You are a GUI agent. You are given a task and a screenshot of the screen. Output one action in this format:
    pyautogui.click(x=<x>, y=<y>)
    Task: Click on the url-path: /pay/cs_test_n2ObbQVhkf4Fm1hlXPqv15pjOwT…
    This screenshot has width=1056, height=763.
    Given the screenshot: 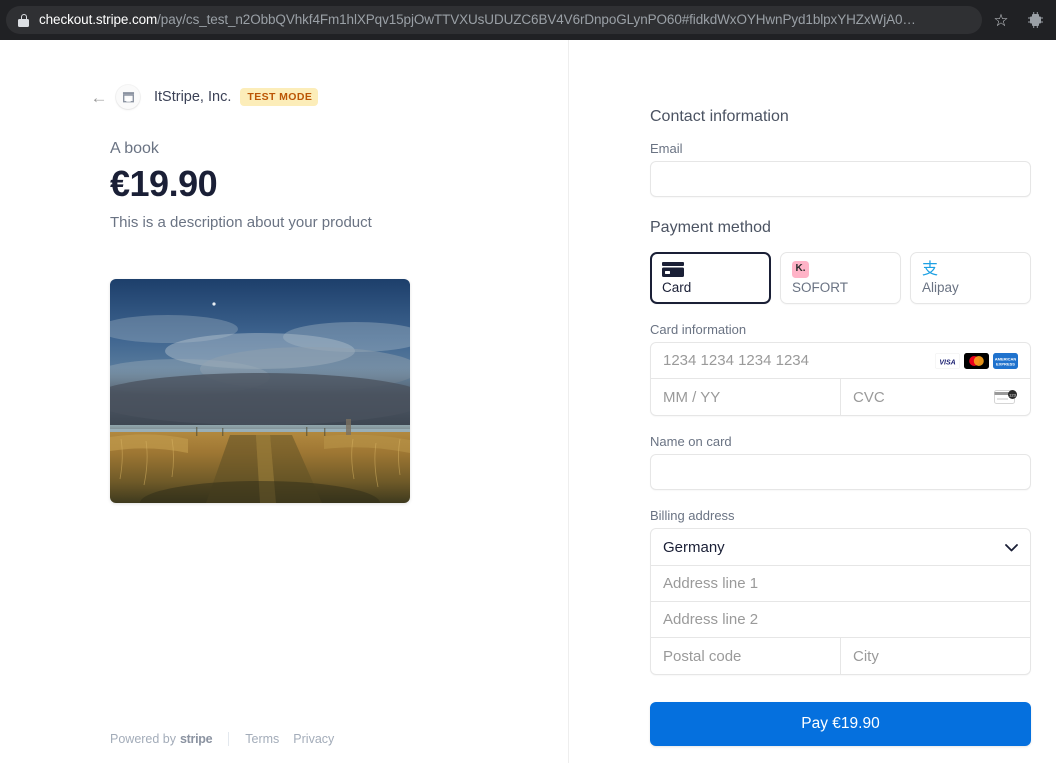 What is the action you would take?
    pyautogui.click(x=536, y=19)
    